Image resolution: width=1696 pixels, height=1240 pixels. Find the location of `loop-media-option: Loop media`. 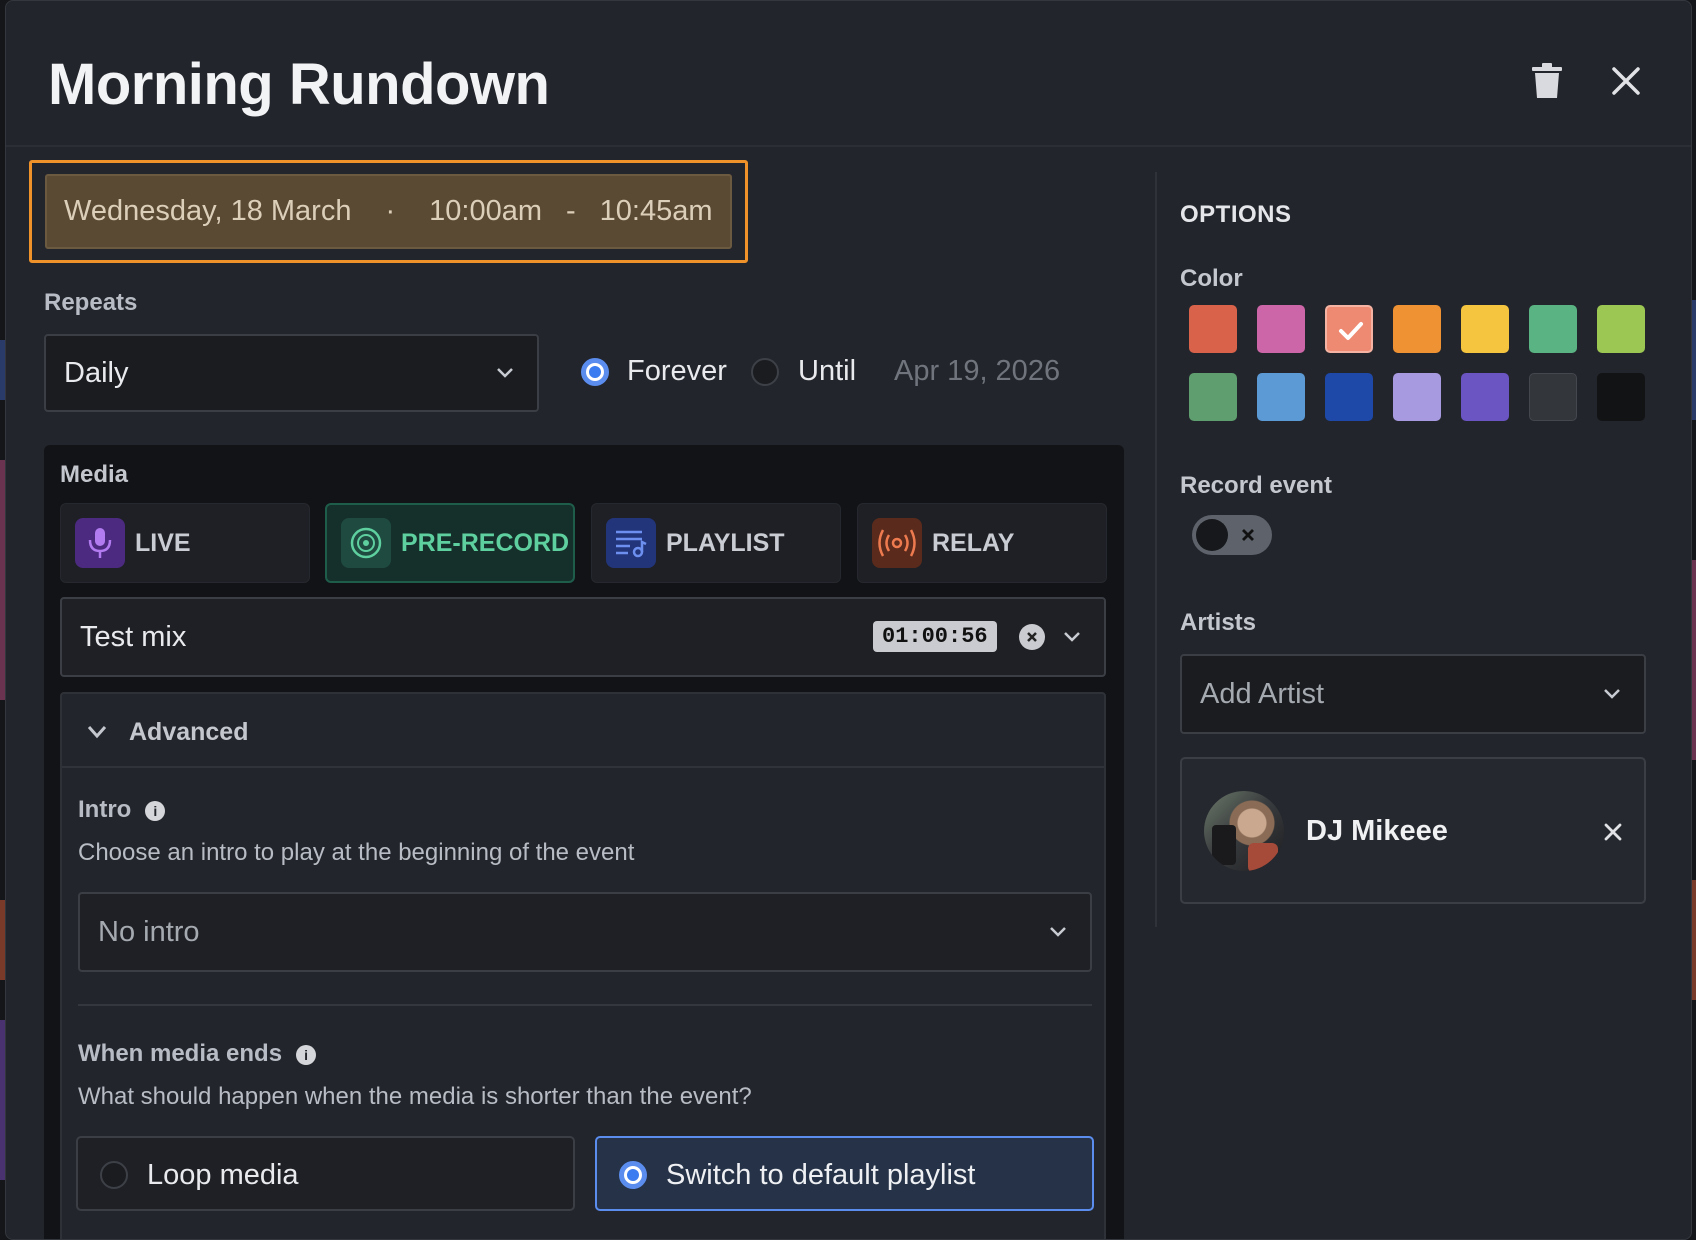

loop-media-option: Loop media is located at coordinates (325, 1173).